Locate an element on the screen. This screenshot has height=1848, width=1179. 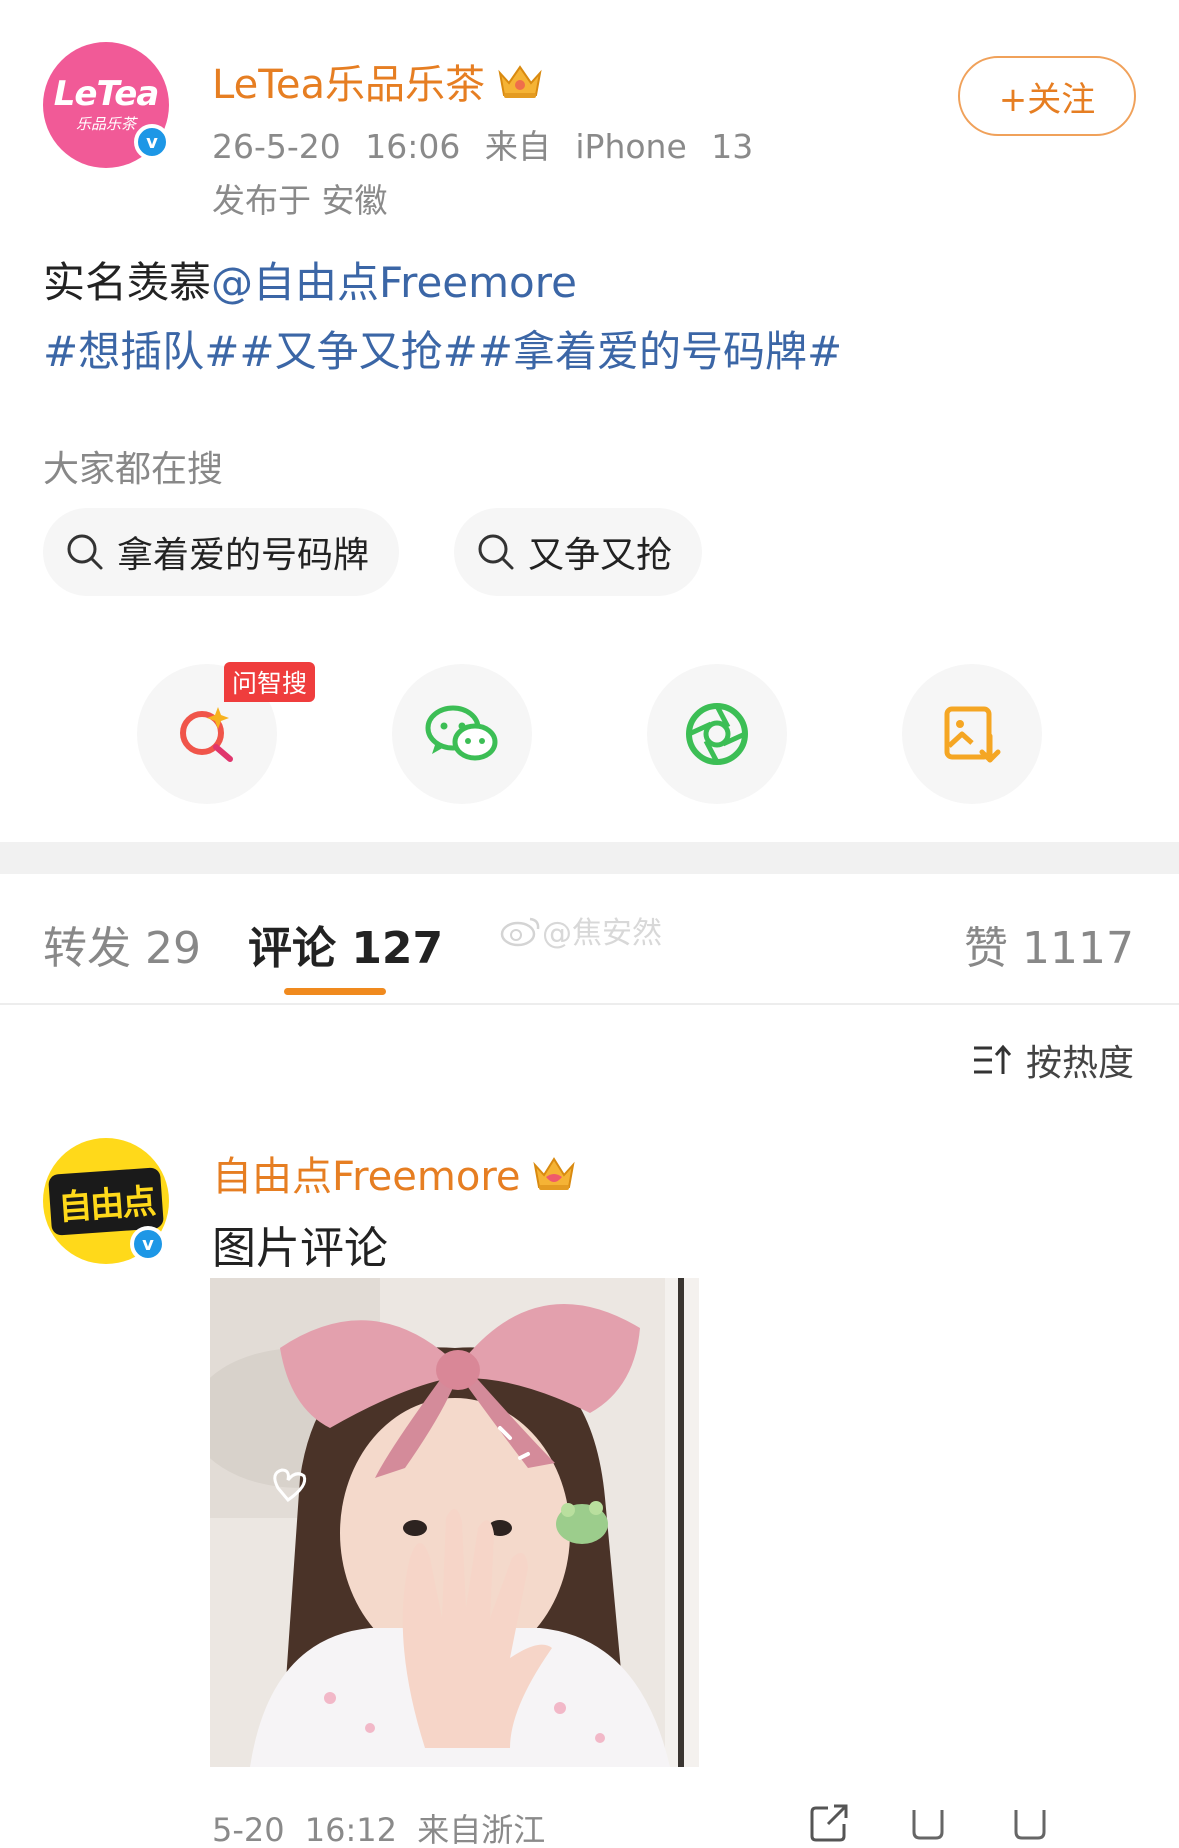
sort-label: 按热度 is located at coordinates (1079, 1063).